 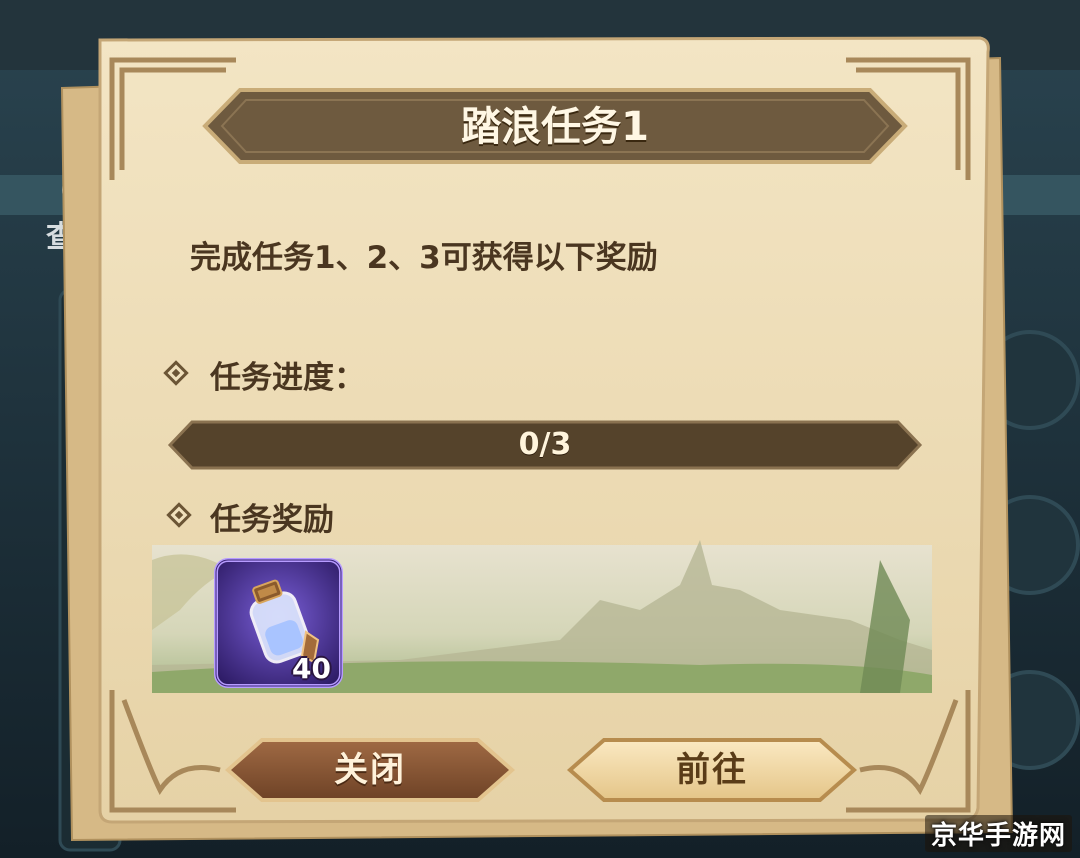 I want to click on task-description: 完成任务1、2、3可获得以下奖励, so click(x=424, y=258).